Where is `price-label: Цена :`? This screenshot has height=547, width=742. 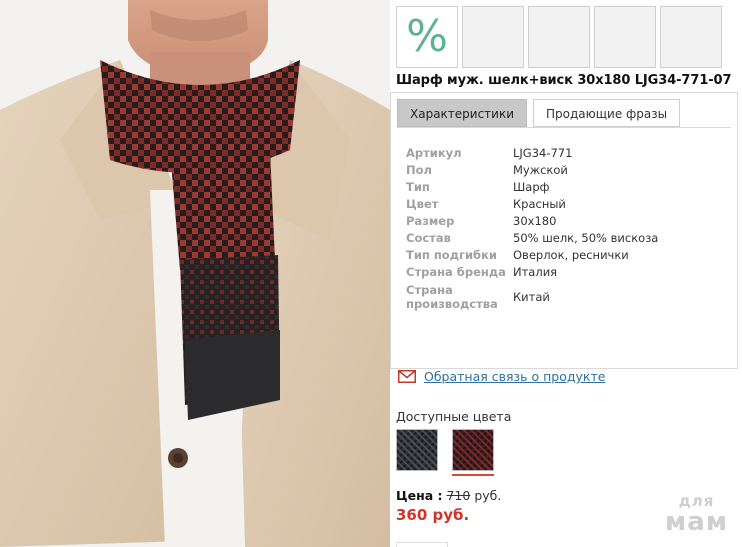
price-label: Цена : is located at coordinates (419, 495).